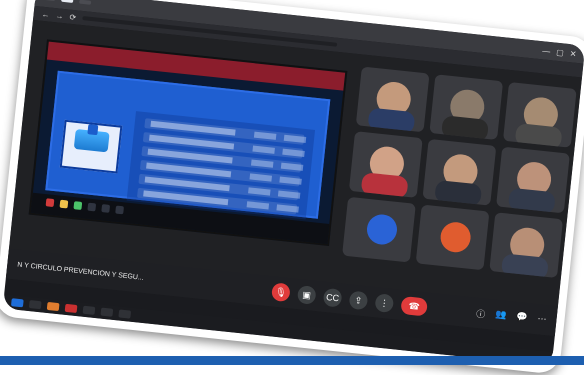 The image size is (584, 375). I want to click on captions-button: CC, so click(332, 297).